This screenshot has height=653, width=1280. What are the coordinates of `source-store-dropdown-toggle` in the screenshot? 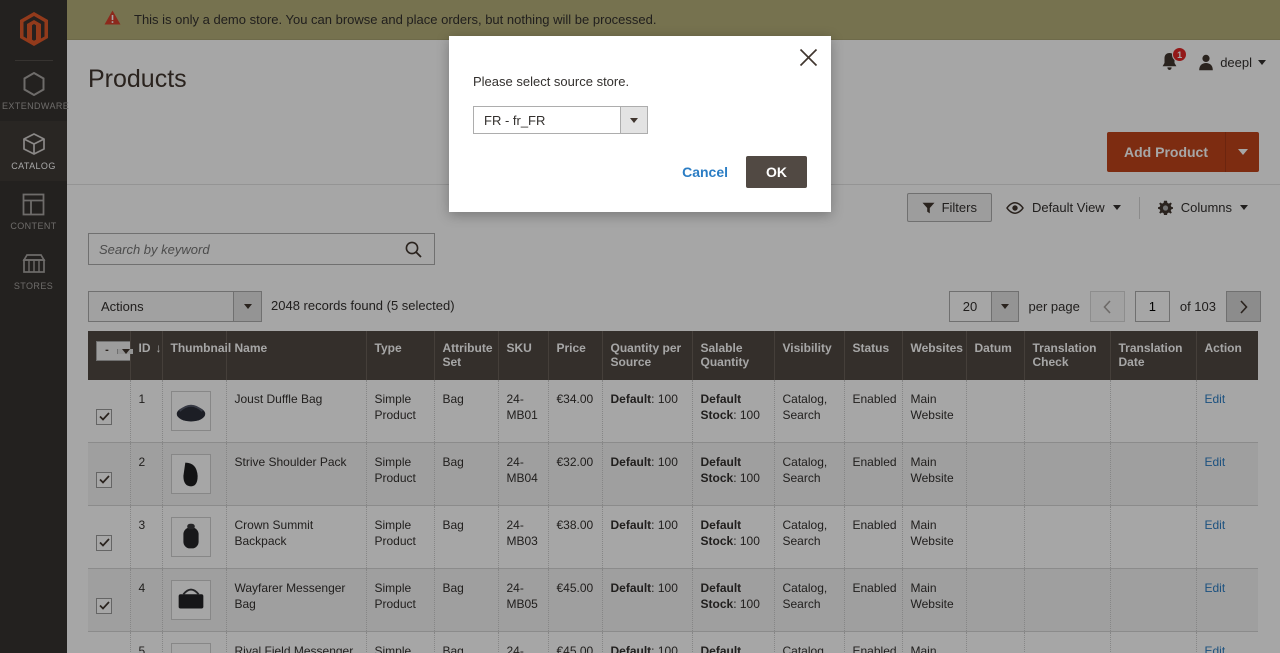 It's located at (633, 120).